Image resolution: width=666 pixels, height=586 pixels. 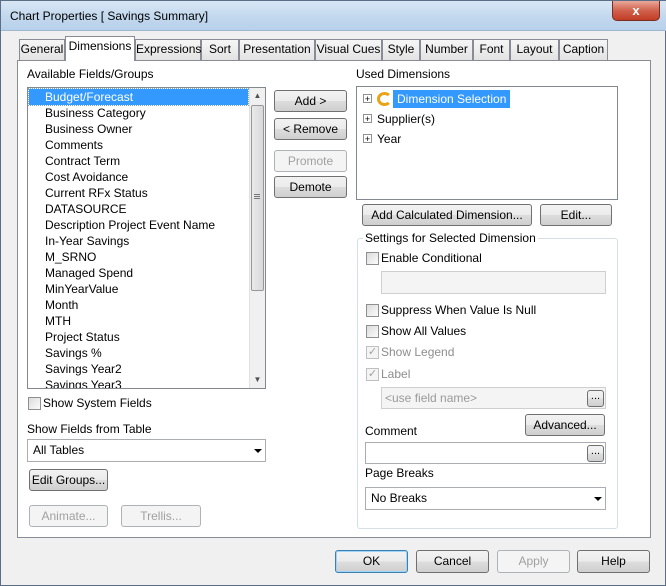 What do you see at coordinates (418, 352) in the screenshot?
I see `show-legend-label: Show Legend` at bounding box center [418, 352].